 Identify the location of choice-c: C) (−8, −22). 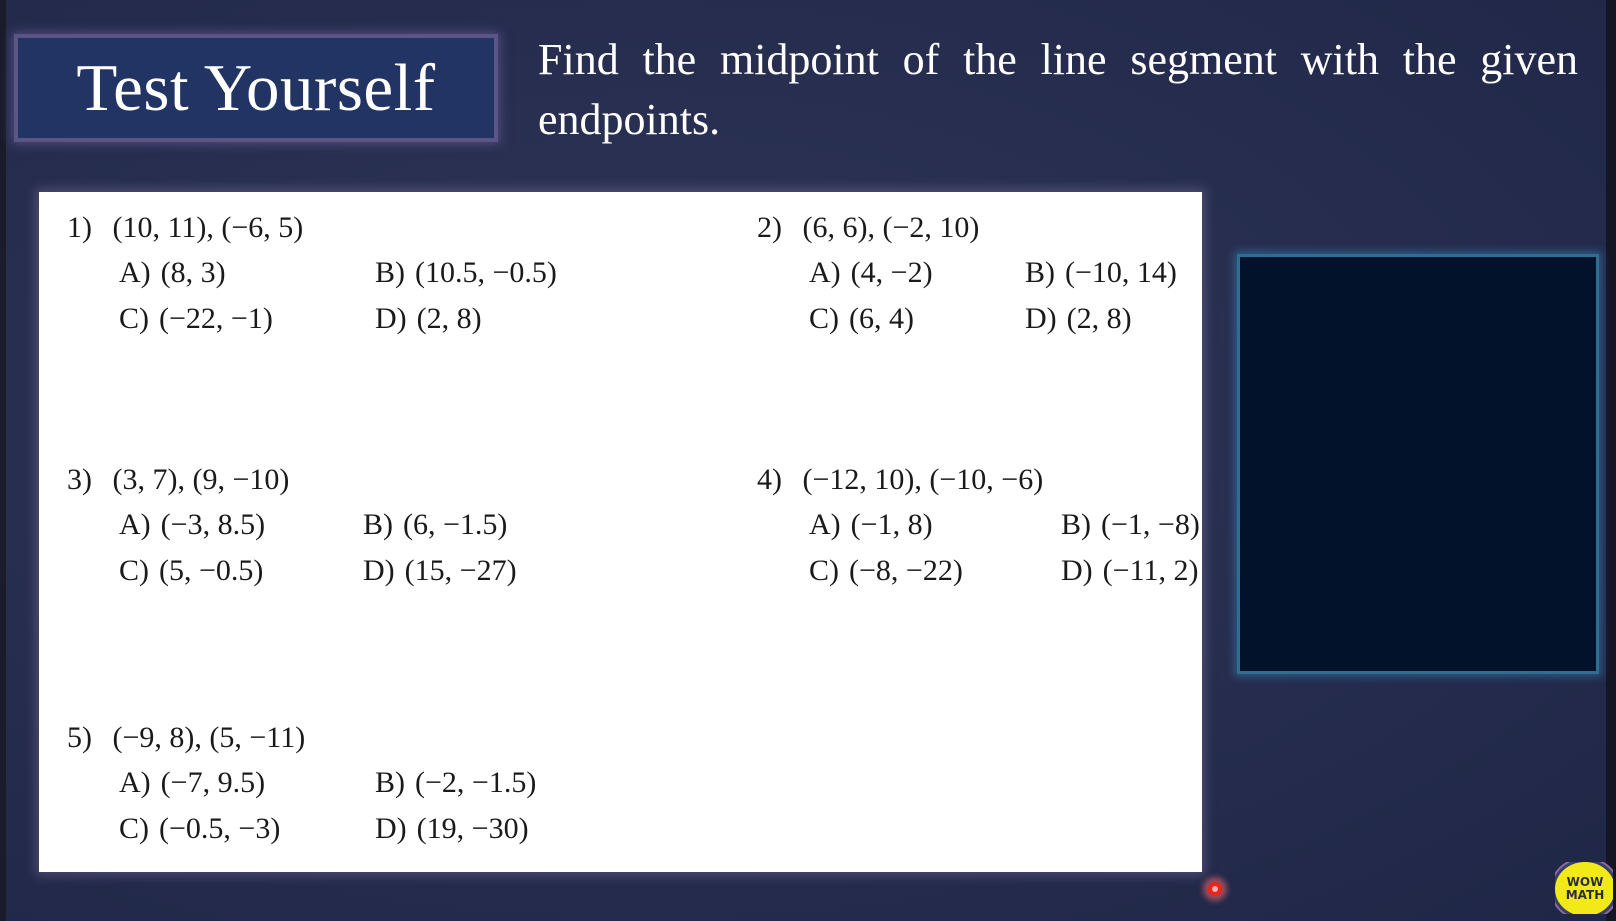
(886, 571).